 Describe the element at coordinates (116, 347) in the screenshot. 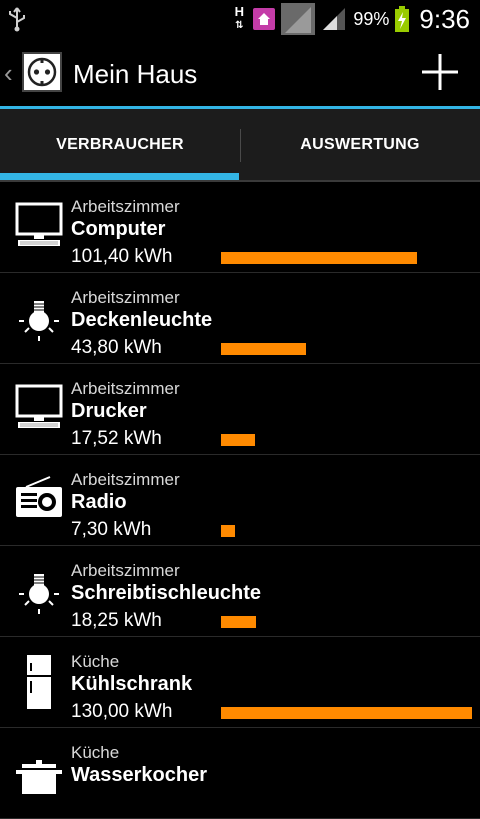

I see `consumer-consumption: 43,80 kWh` at that location.